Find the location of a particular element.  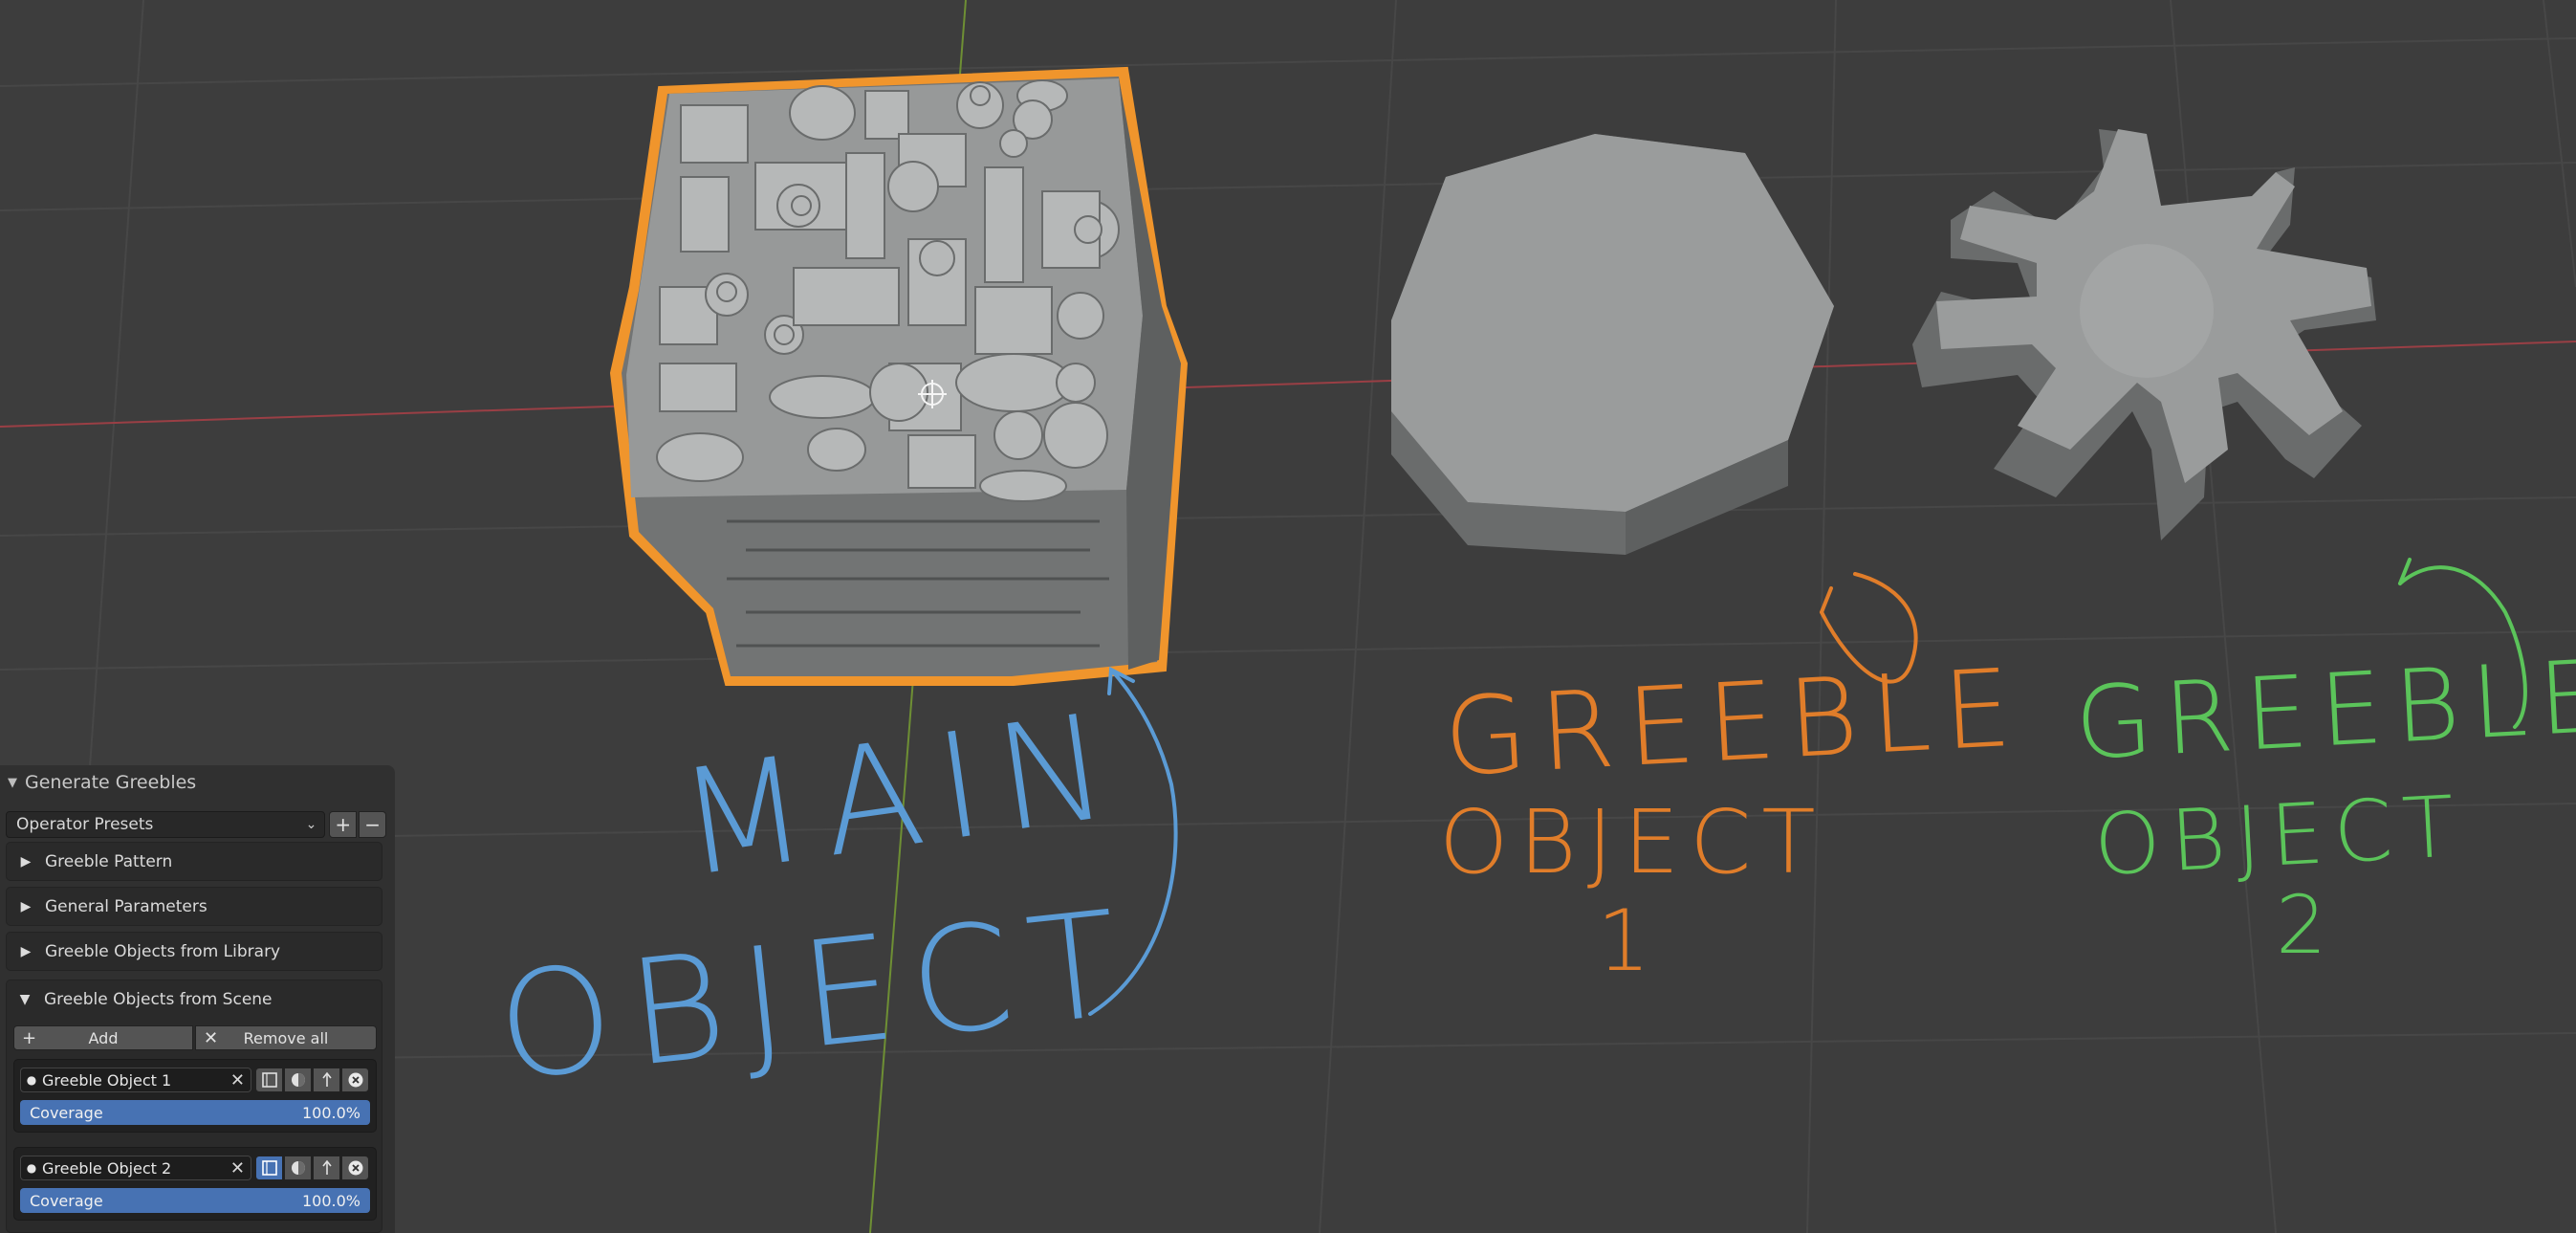

add-object-button: + Add is located at coordinates (103, 1037).